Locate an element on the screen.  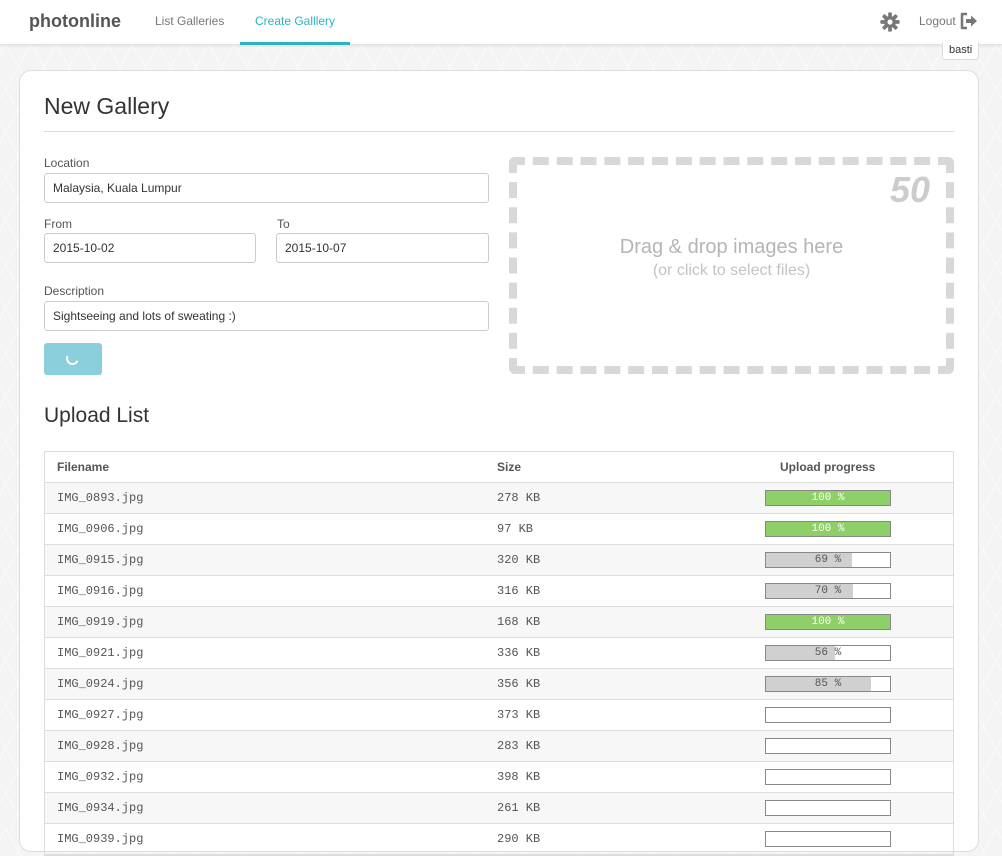
location-label: Location is located at coordinates (67, 163).